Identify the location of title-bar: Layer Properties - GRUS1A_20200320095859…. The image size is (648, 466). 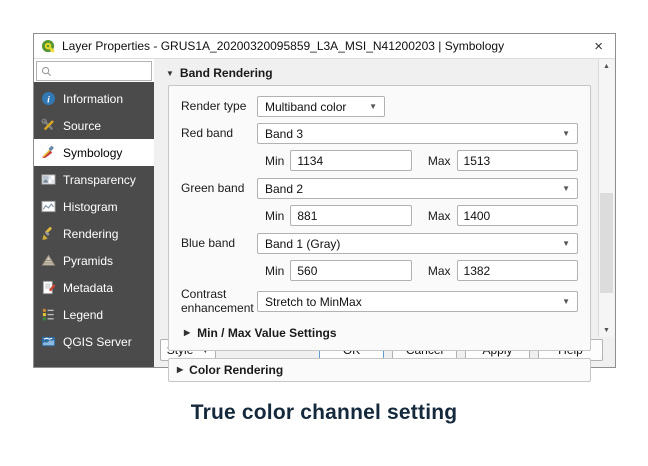
(324, 46).